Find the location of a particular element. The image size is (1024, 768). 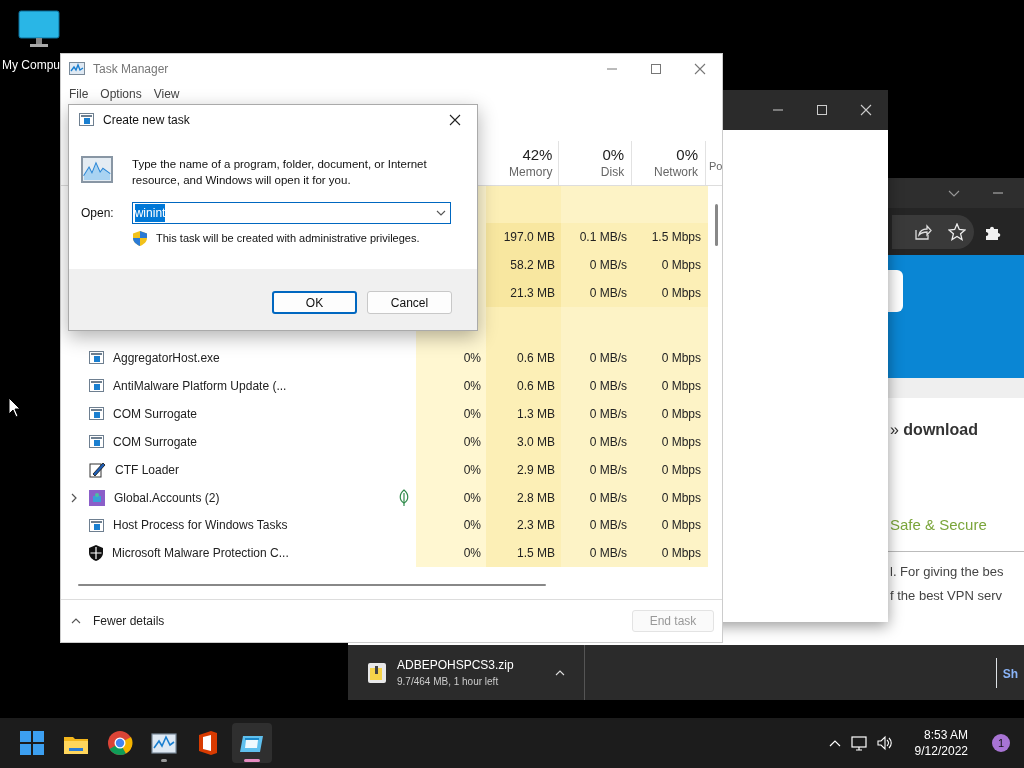

process-name: Host Process for Windows Tasks is located at coordinates (200, 525).